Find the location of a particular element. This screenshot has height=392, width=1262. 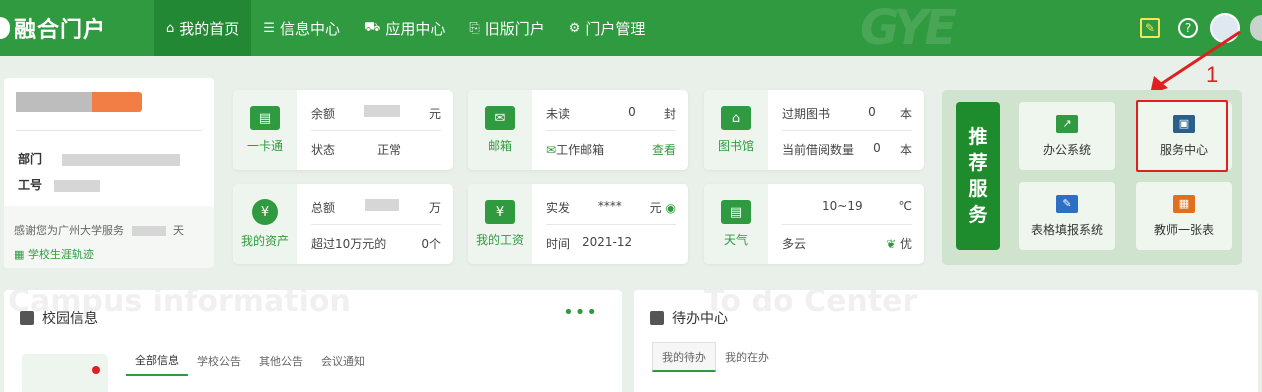

campus-info-title-text: 校园信息 is located at coordinates (70, 319).